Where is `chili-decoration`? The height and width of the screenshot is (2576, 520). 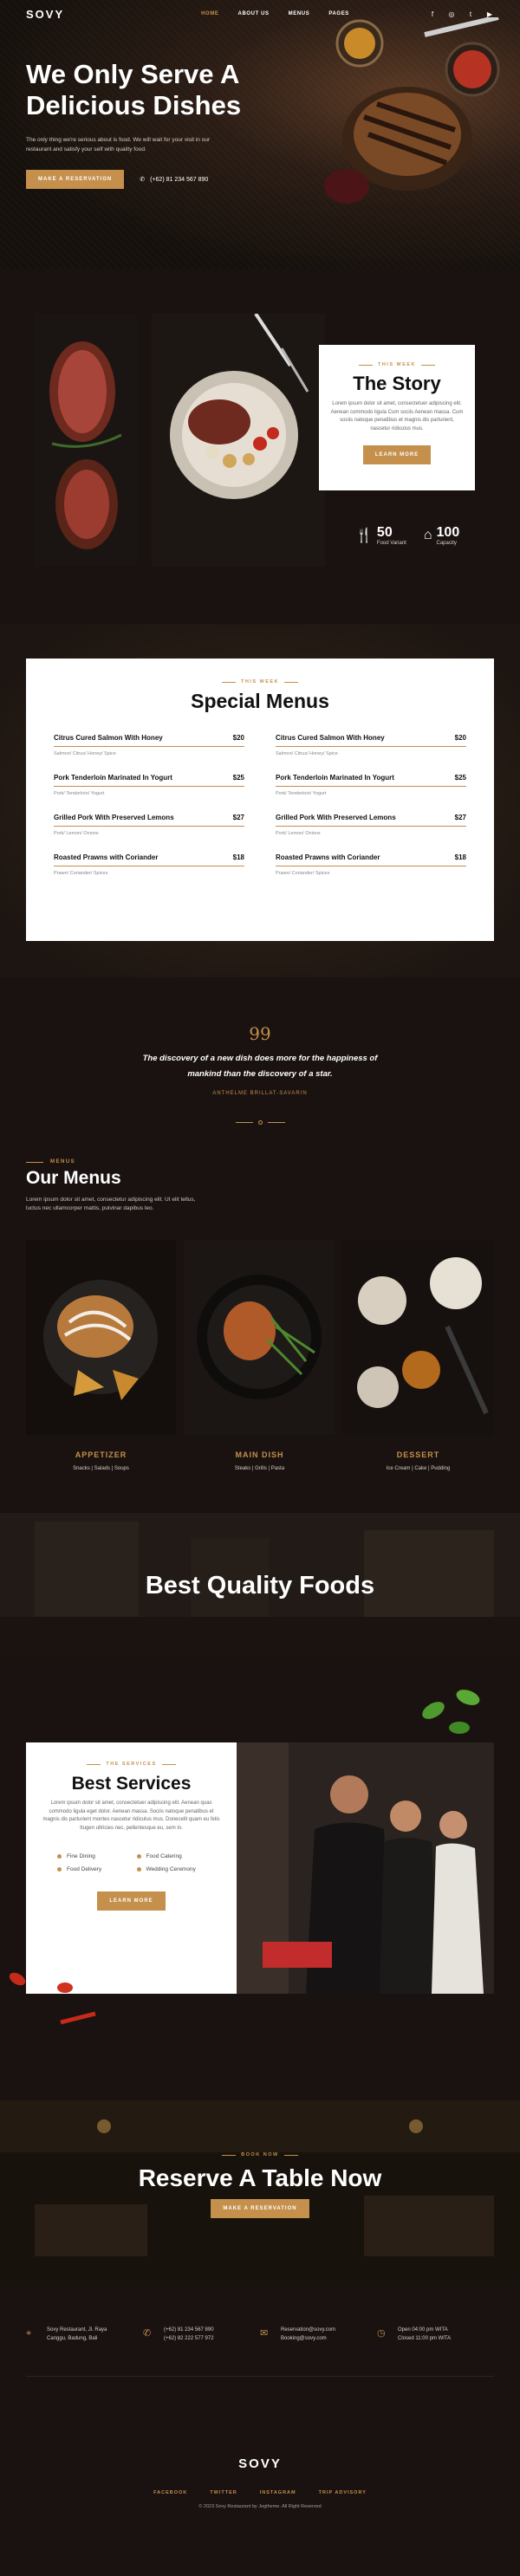 chili-decoration is located at coordinates (52, 1999).